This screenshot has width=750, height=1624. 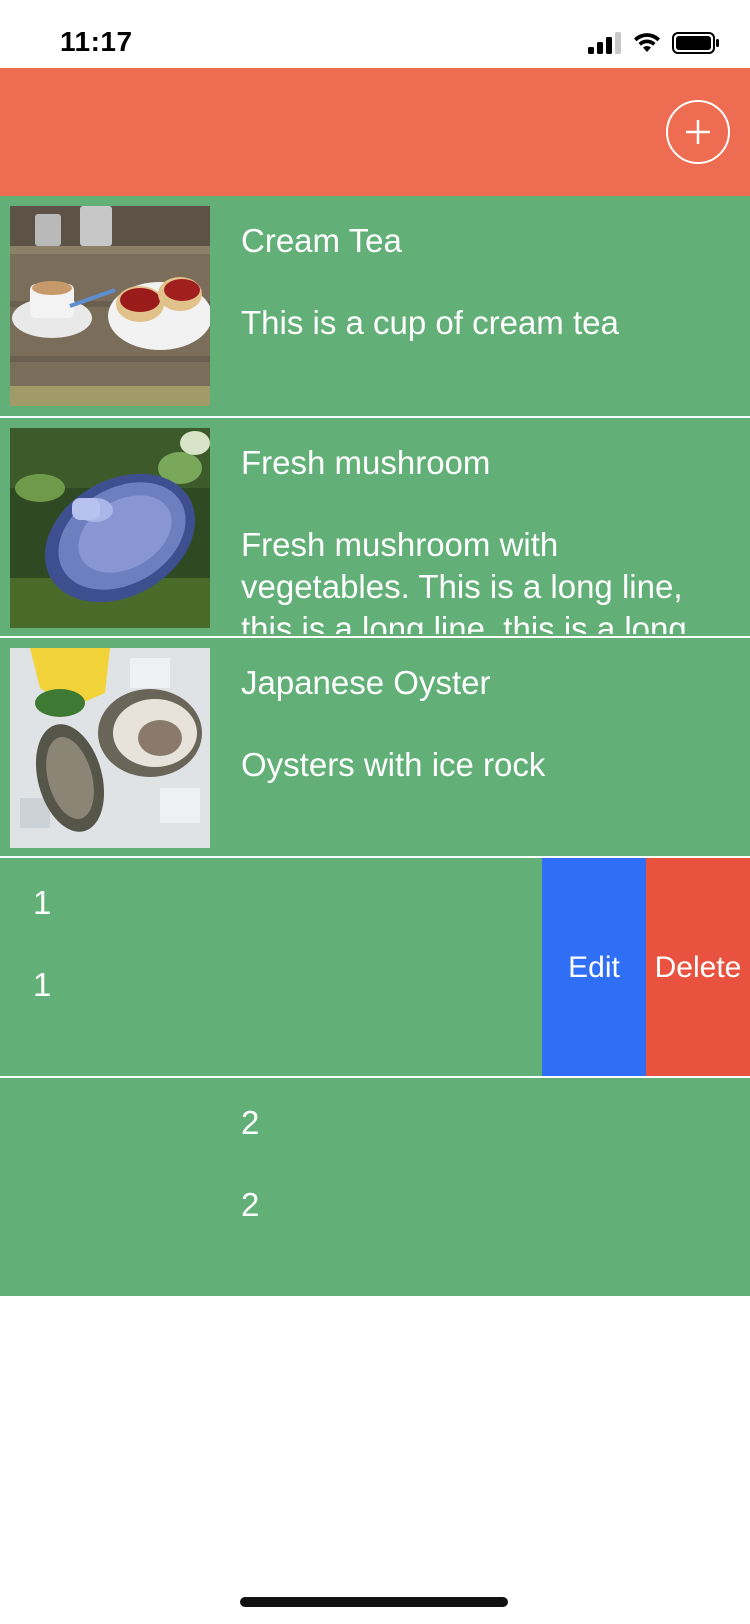 I want to click on cellular-signal-icon, so click(x=605, y=45).